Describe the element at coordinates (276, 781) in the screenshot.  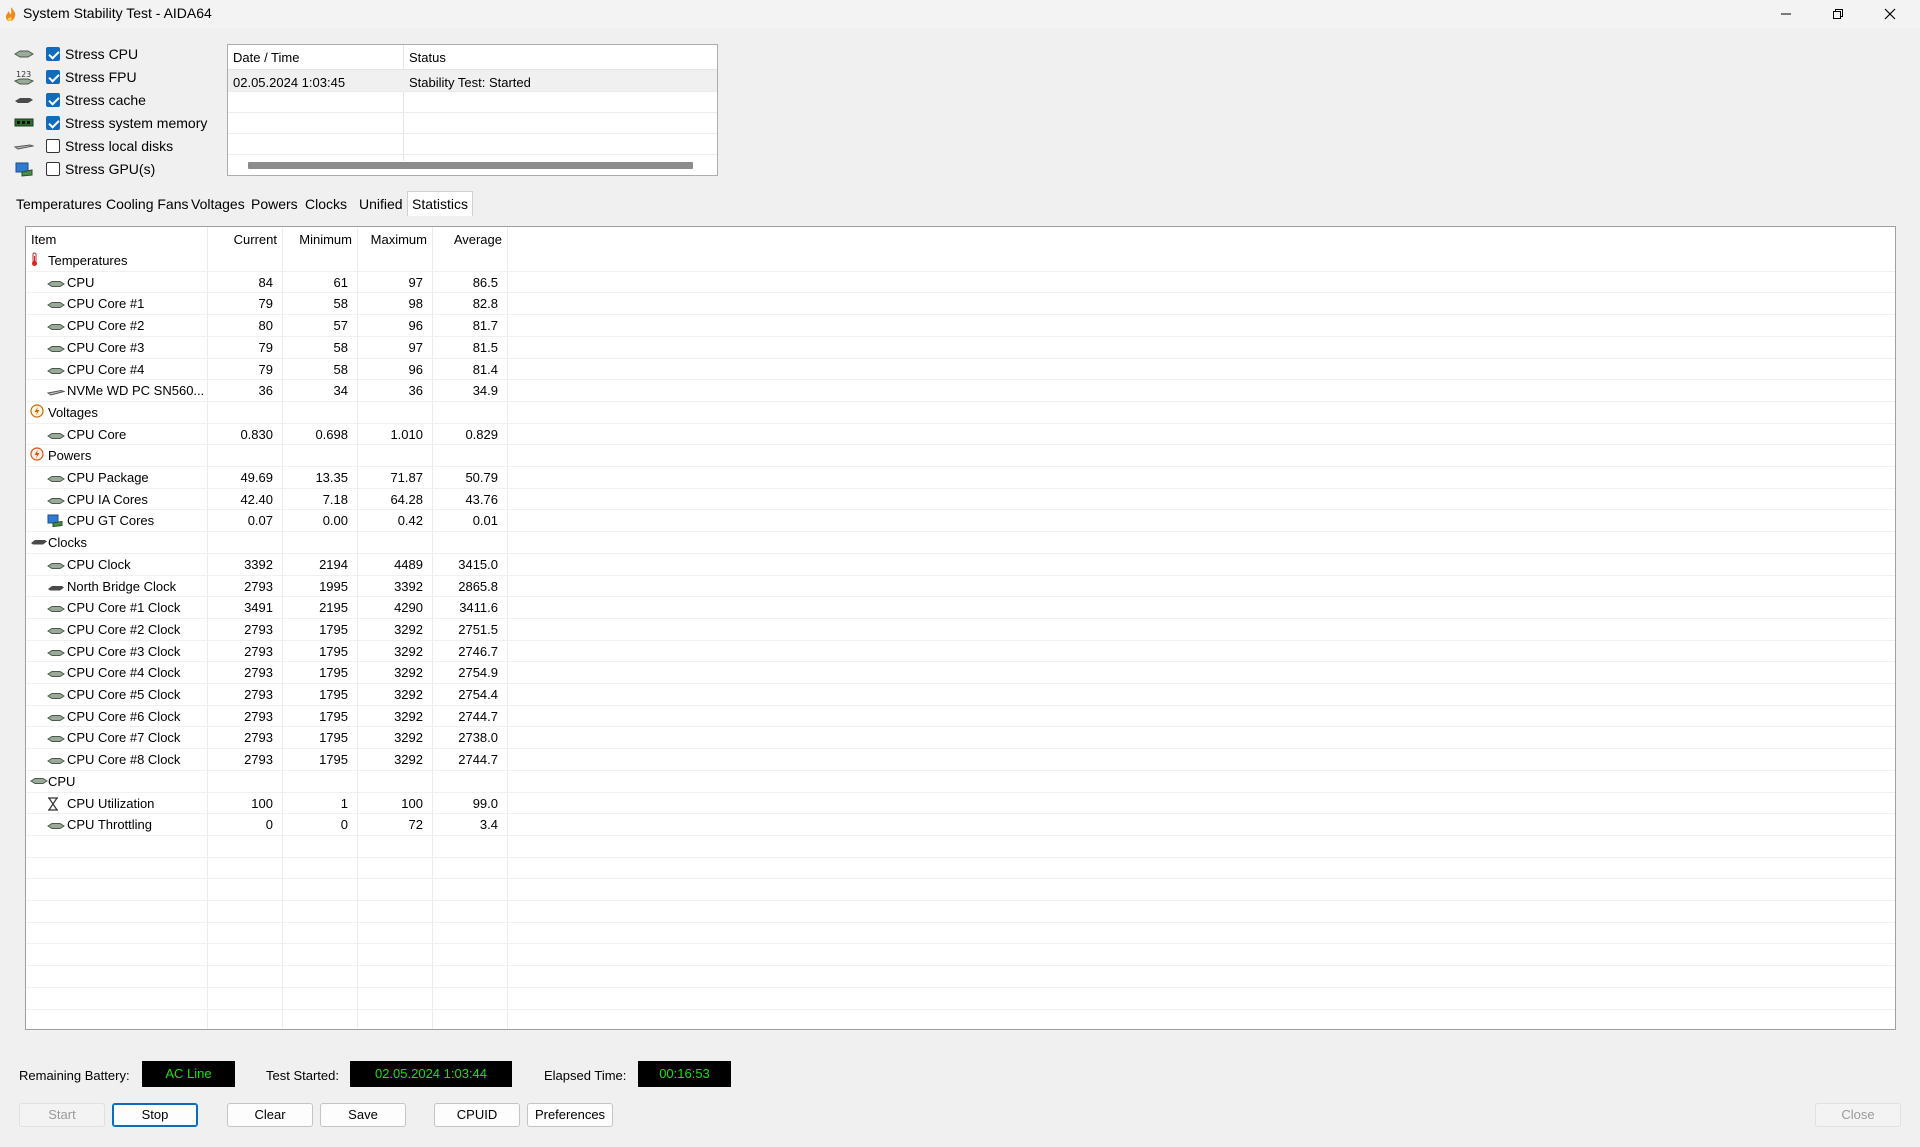
I see `group-row-cpu: CPU` at that location.